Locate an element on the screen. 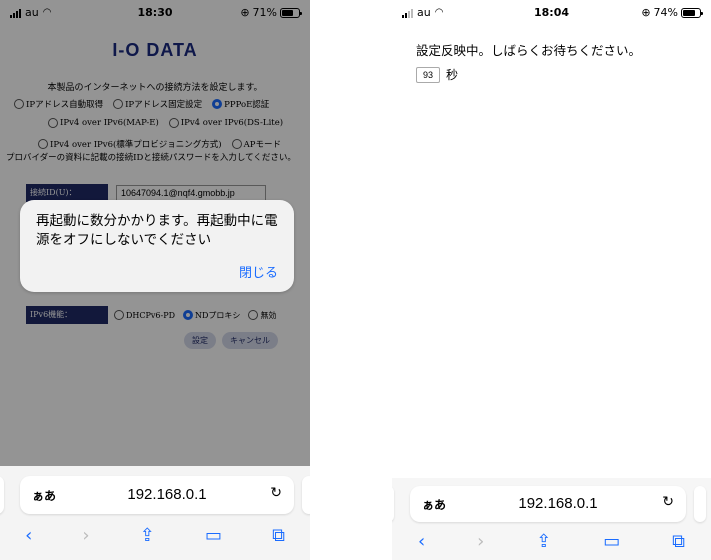 The height and width of the screenshot is (560, 711). alarm-icon: ⊕ is located at coordinates (646, 12).